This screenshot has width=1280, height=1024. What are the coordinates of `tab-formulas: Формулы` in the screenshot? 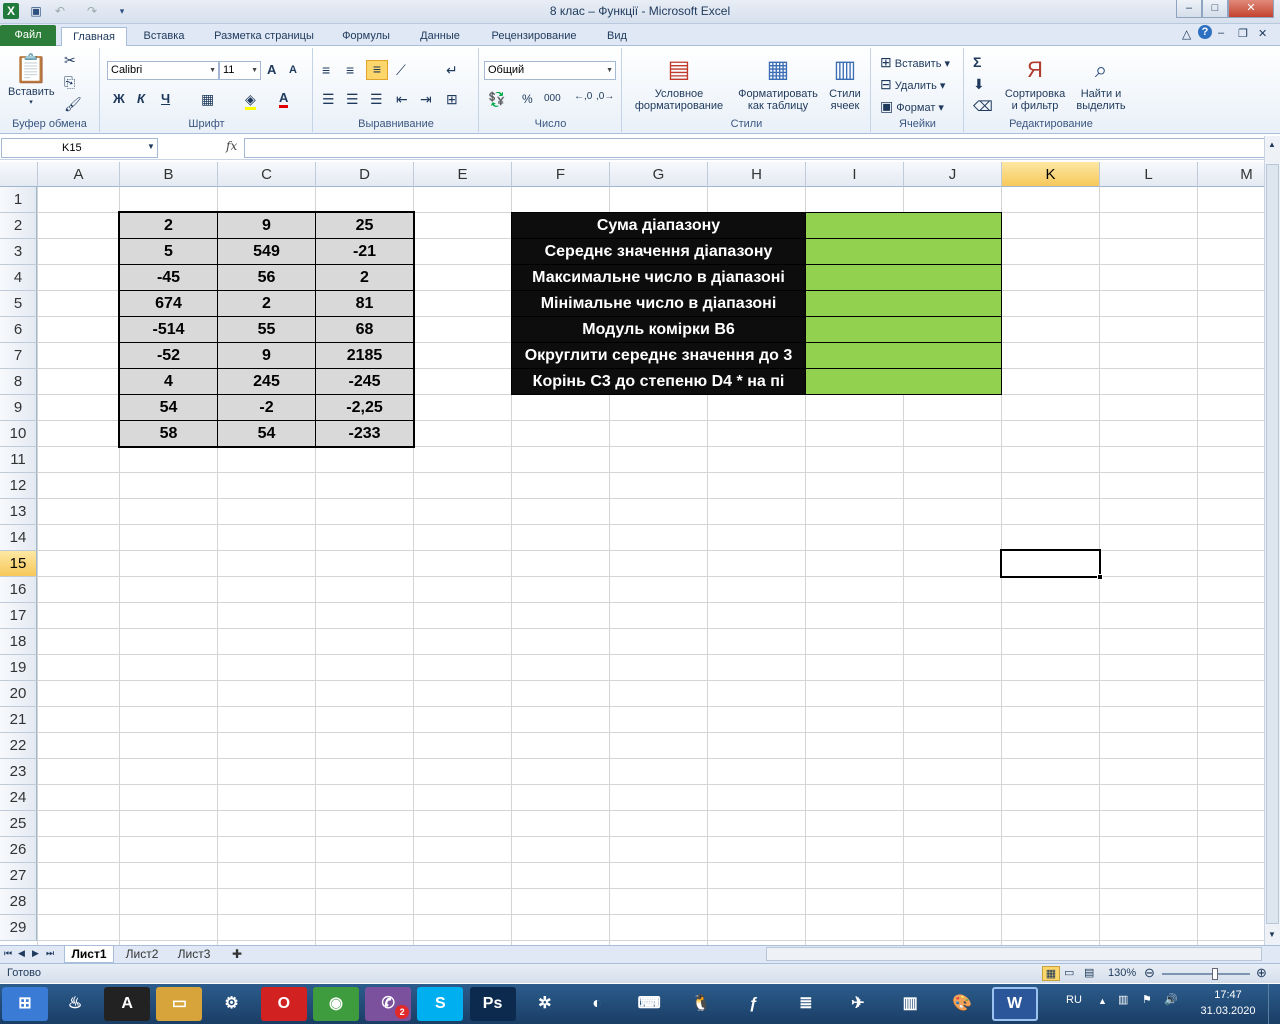 It's located at (366, 36).